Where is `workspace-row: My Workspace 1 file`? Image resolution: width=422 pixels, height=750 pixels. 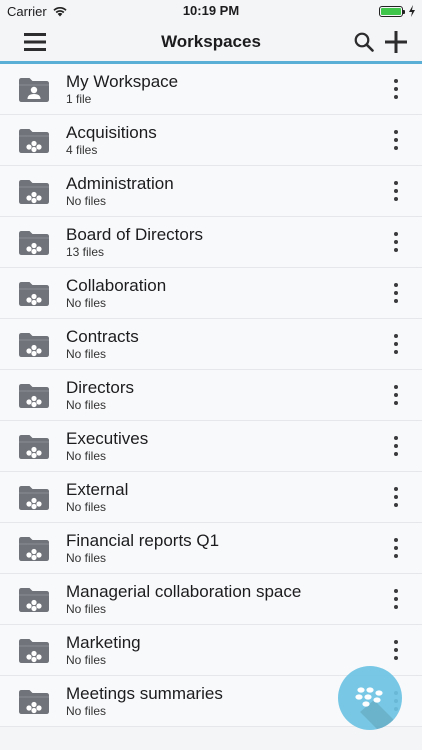 workspace-row: My Workspace 1 file is located at coordinates (211, 89).